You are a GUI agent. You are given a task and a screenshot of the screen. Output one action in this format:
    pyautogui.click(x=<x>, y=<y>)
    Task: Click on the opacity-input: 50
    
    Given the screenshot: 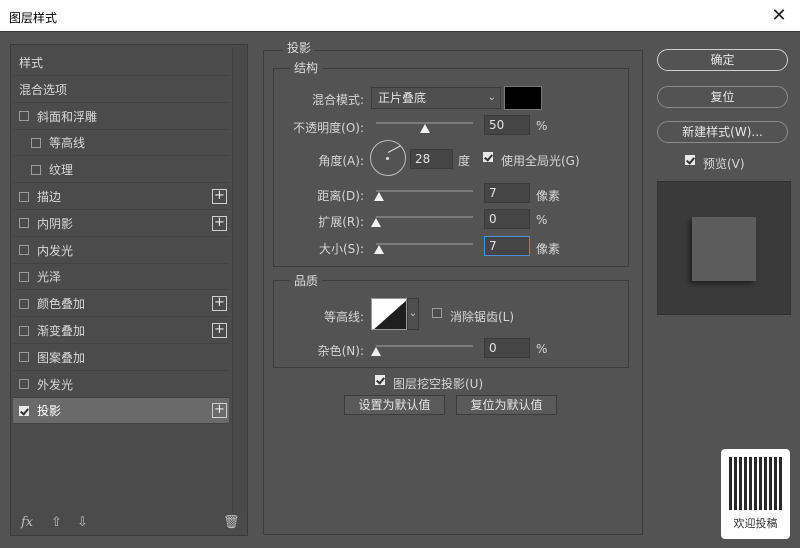 What is the action you would take?
    pyautogui.click(x=507, y=125)
    